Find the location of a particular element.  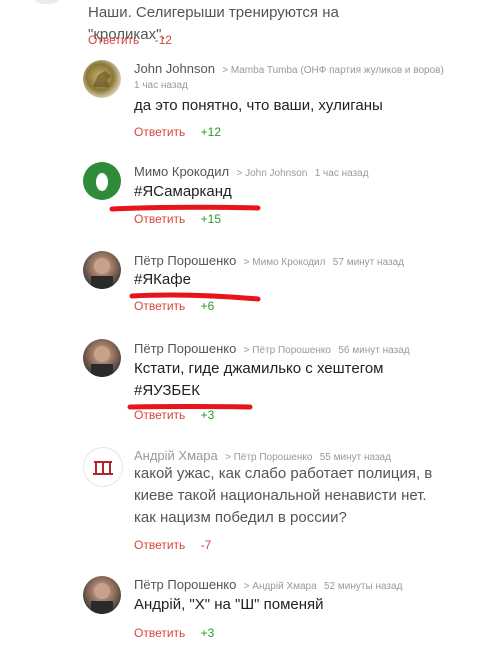

crimean-tamga-icon is located at coordinates (103, 468).